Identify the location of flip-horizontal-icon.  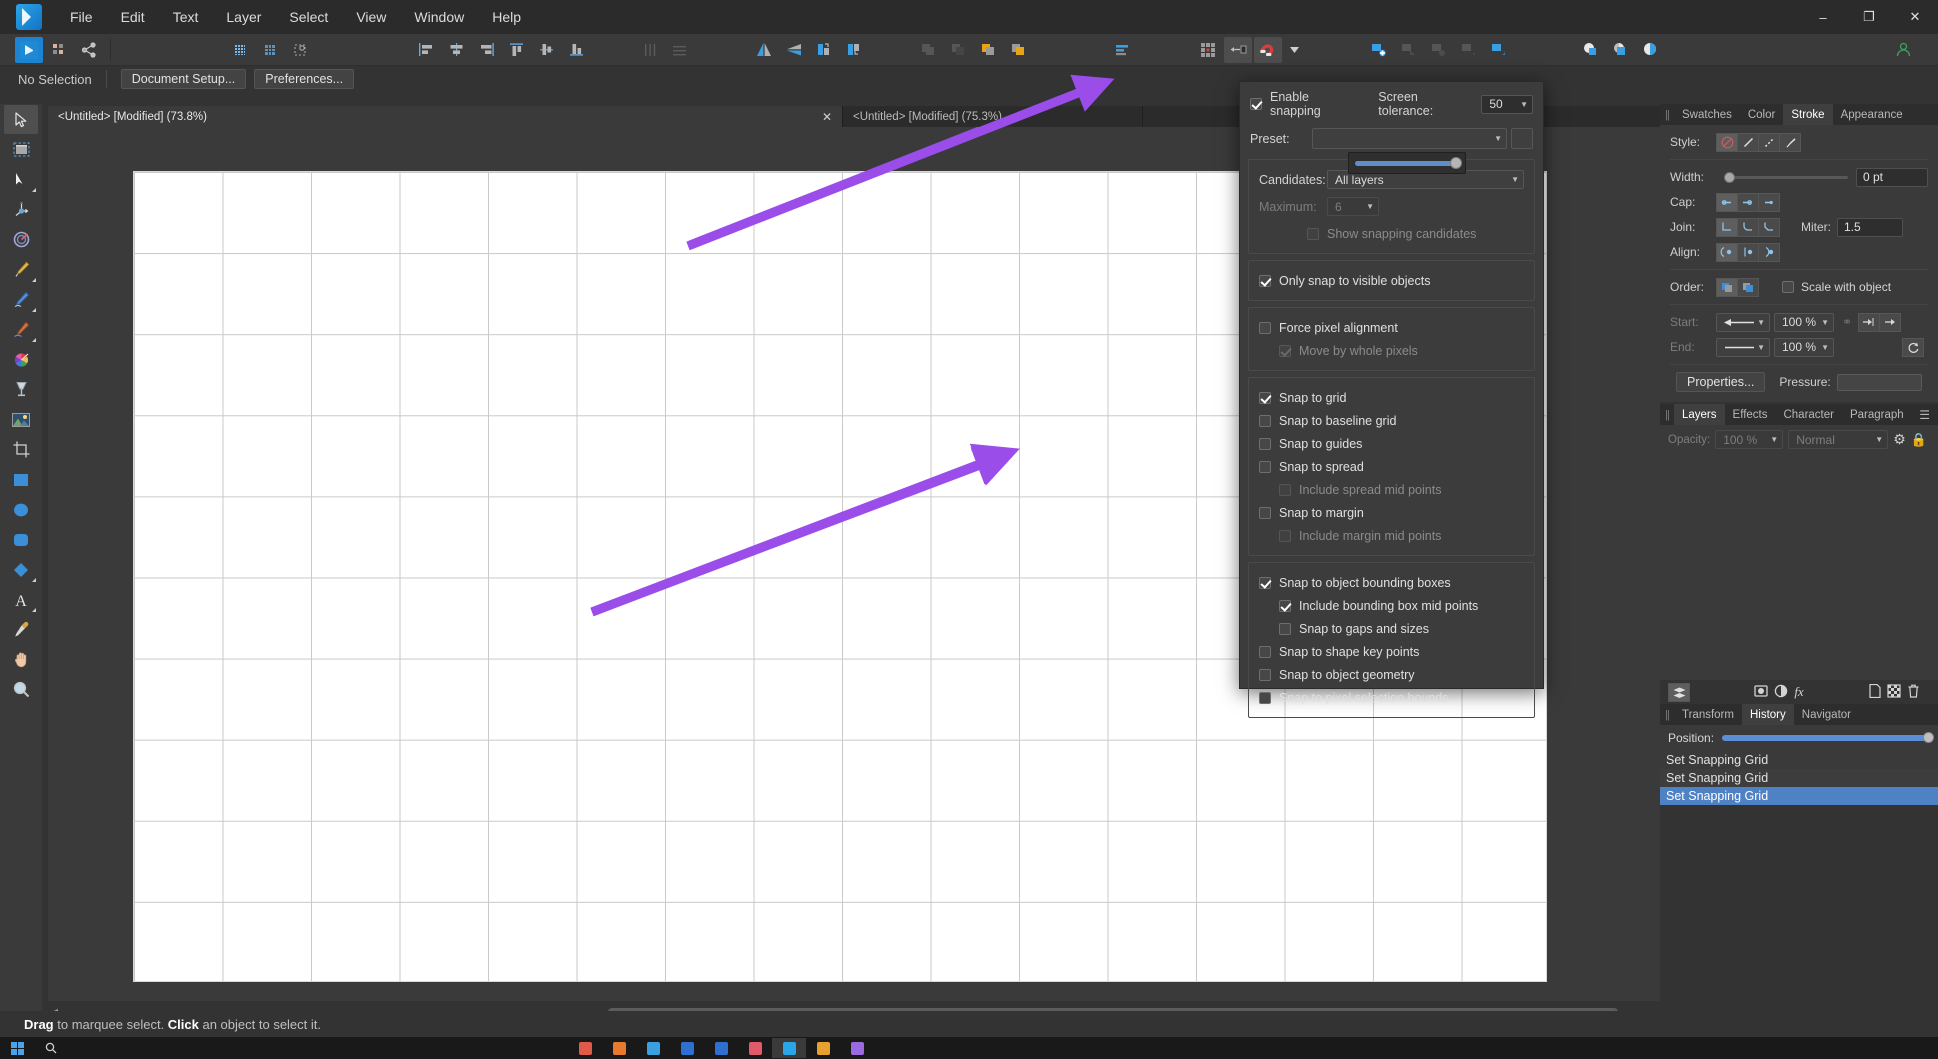
(764, 50).